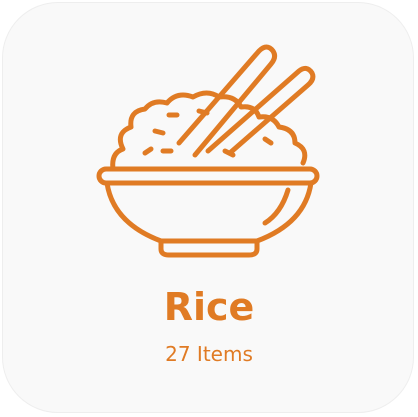 The height and width of the screenshot is (417, 418). What do you see at coordinates (209, 354) in the screenshot?
I see `item-count: 27 Items` at bounding box center [209, 354].